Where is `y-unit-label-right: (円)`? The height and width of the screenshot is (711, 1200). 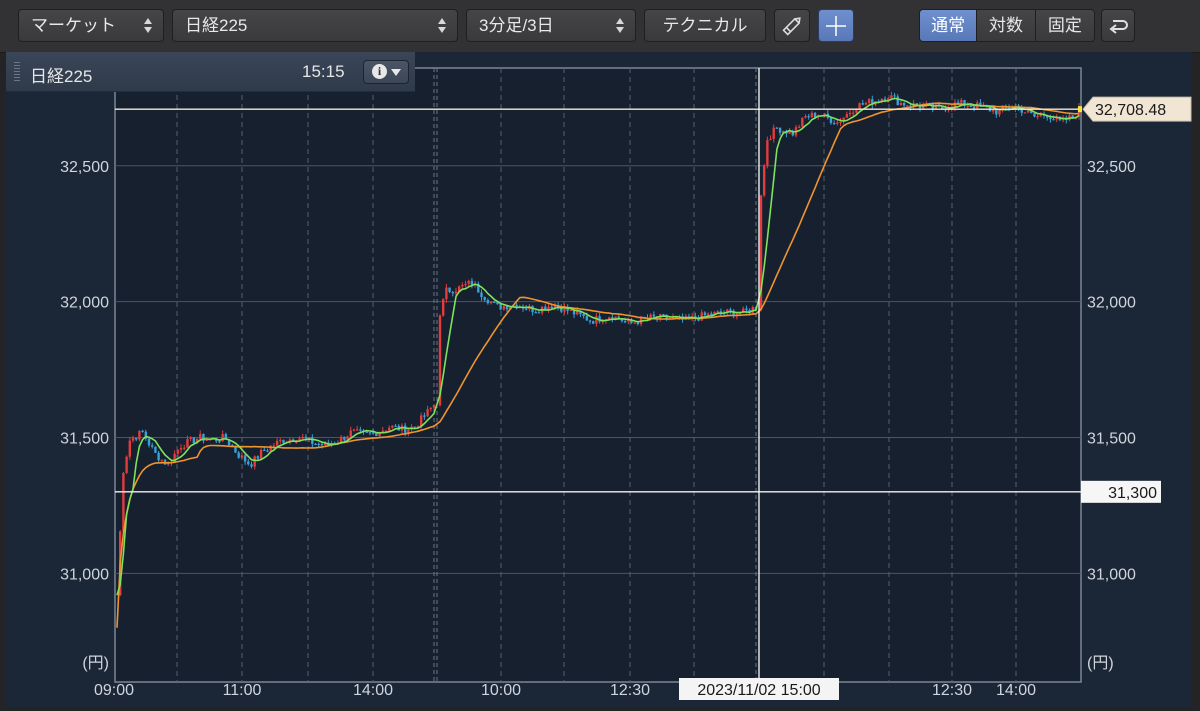 y-unit-label-right: (円) is located at coordinates (1100, 663).